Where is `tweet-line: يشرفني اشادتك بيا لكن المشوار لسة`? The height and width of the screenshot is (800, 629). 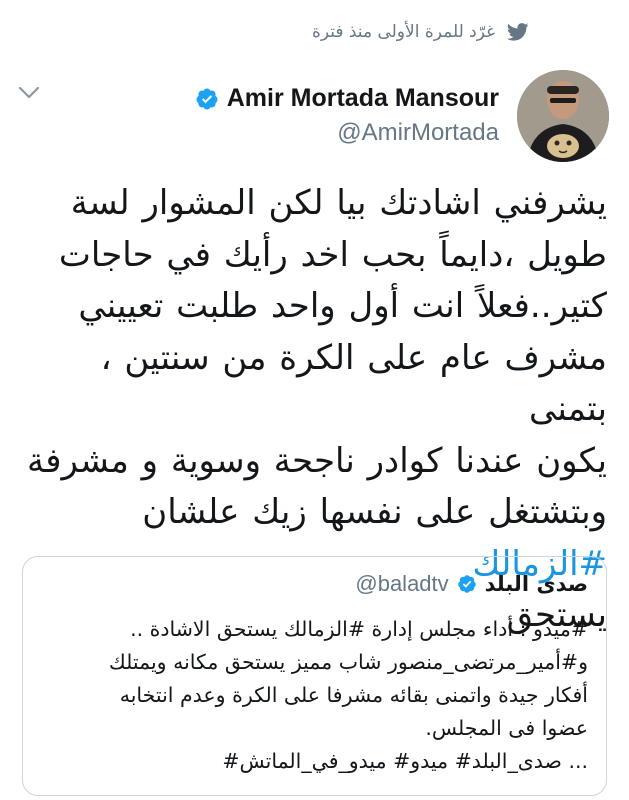
tweet-line: يشرفني اشادتك بيا لكن المشوار لسة is located at coordinates (338, 203).